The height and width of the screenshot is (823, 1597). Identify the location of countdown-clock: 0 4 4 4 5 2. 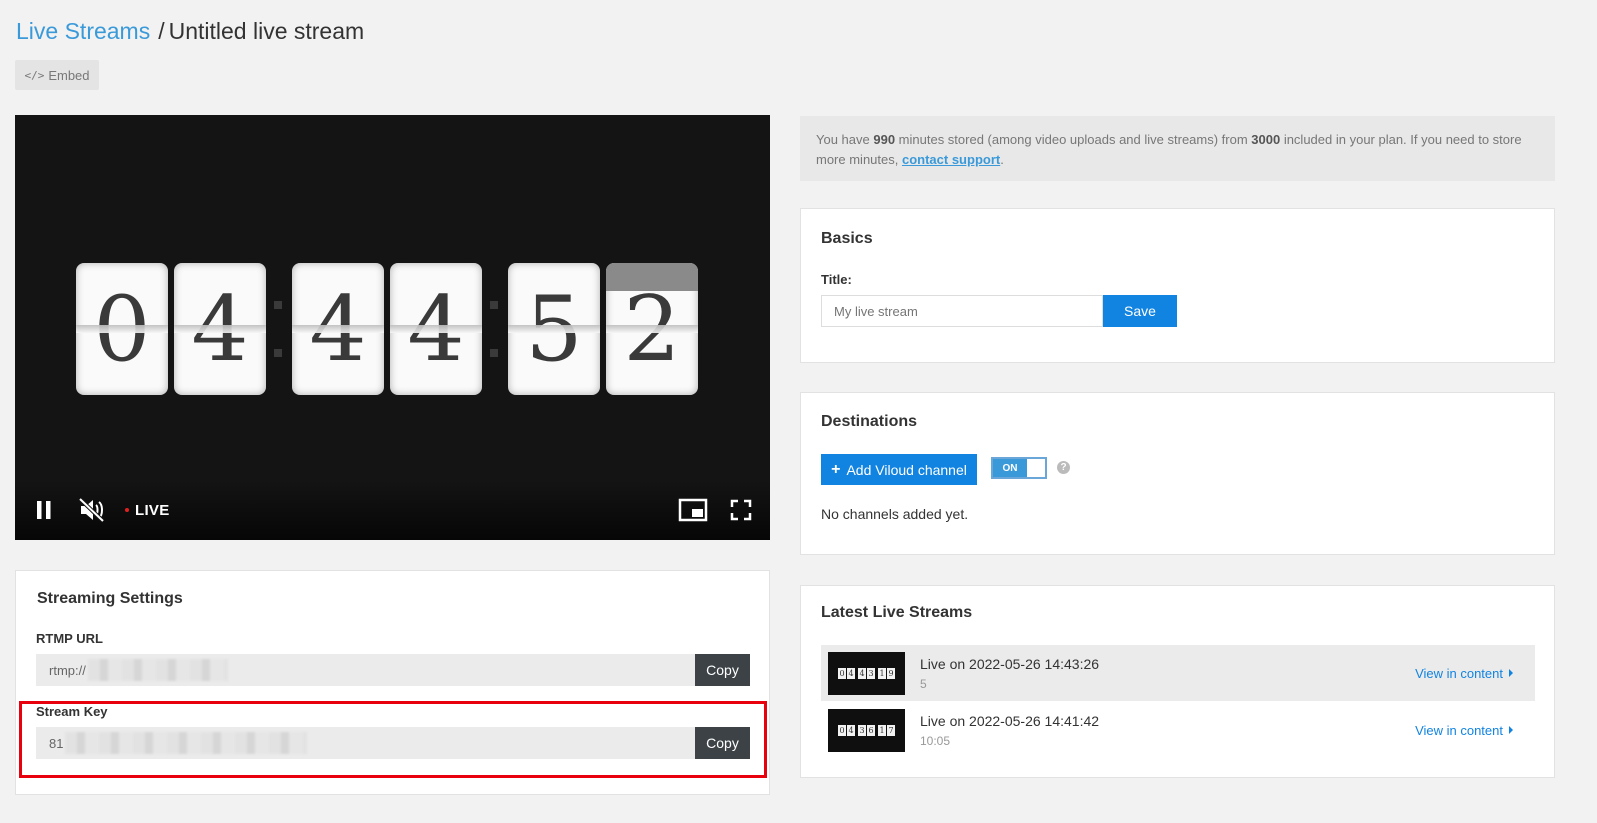
(390, 329).